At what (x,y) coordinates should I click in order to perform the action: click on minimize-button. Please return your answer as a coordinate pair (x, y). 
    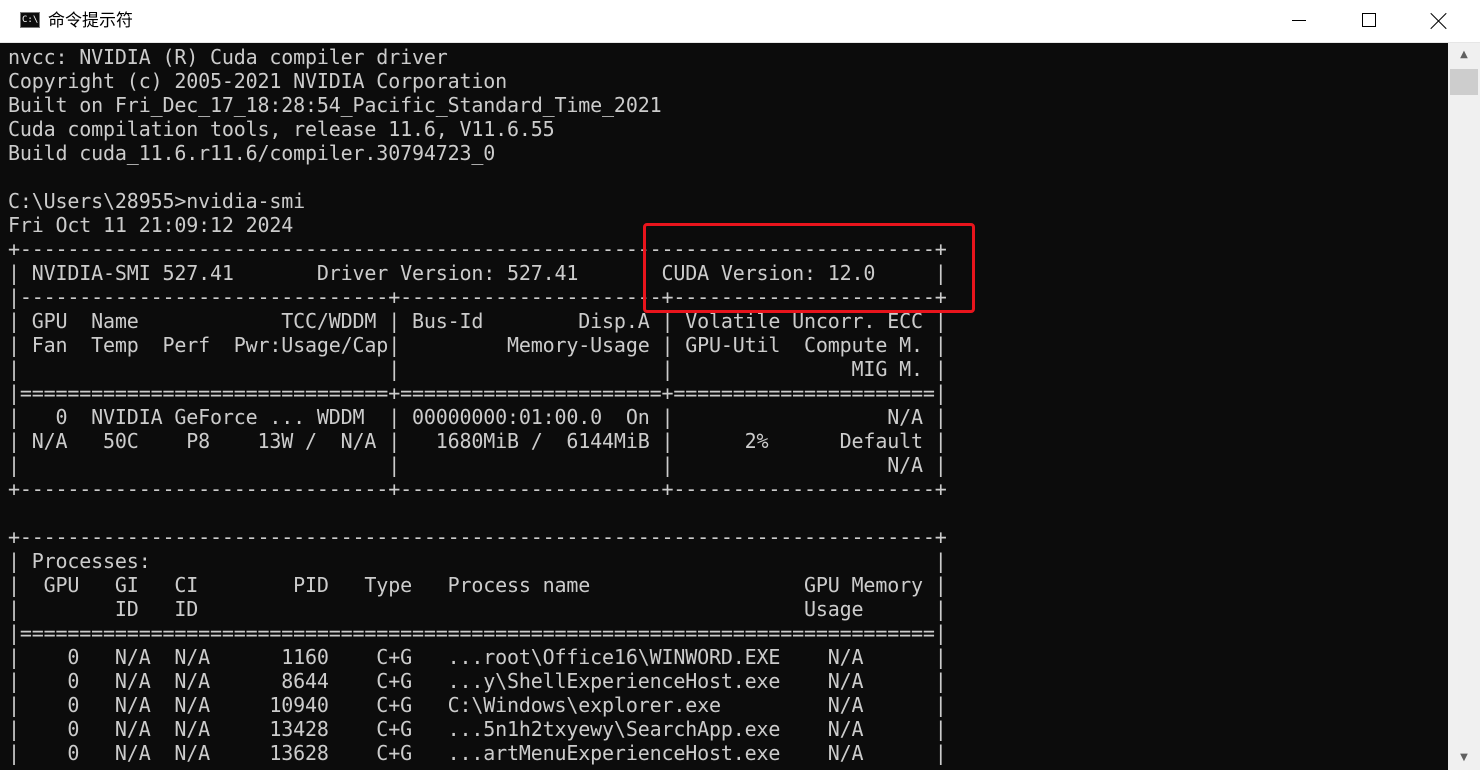
    Looking at the image, I should click on (1299, 21).